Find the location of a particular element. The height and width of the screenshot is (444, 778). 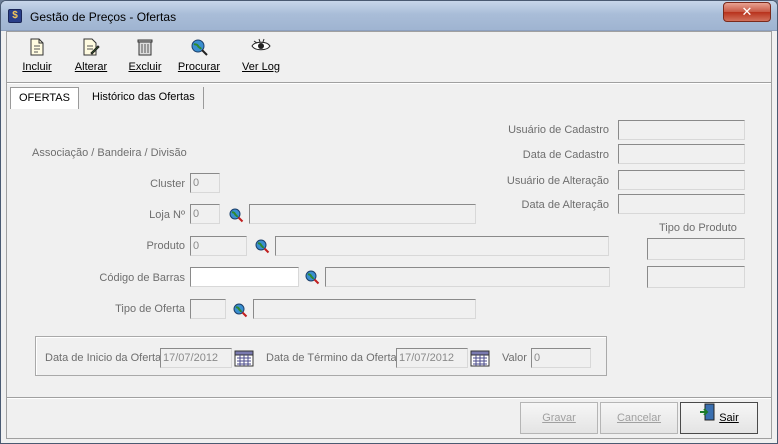

new-document-icon is located at coordinates (37, 48).